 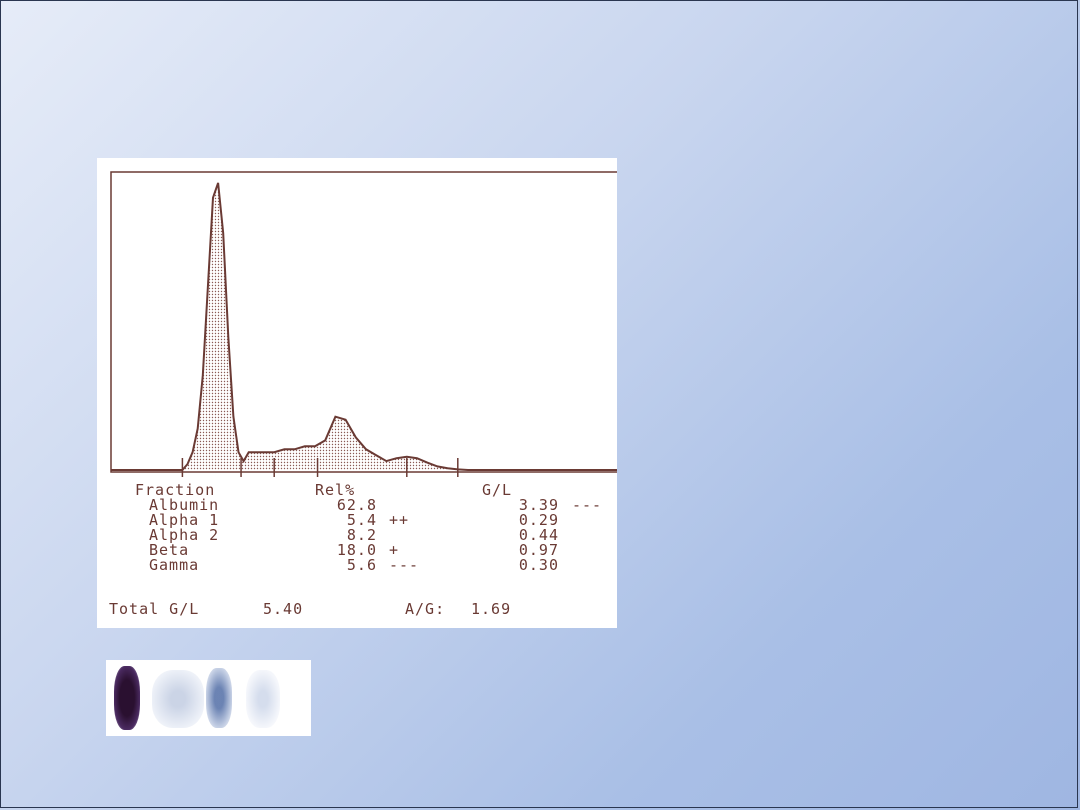 What do you see at coordinates (283, 609) in the screenshot?
I see `total-value: 5.40` at bounding box center [283, 609].